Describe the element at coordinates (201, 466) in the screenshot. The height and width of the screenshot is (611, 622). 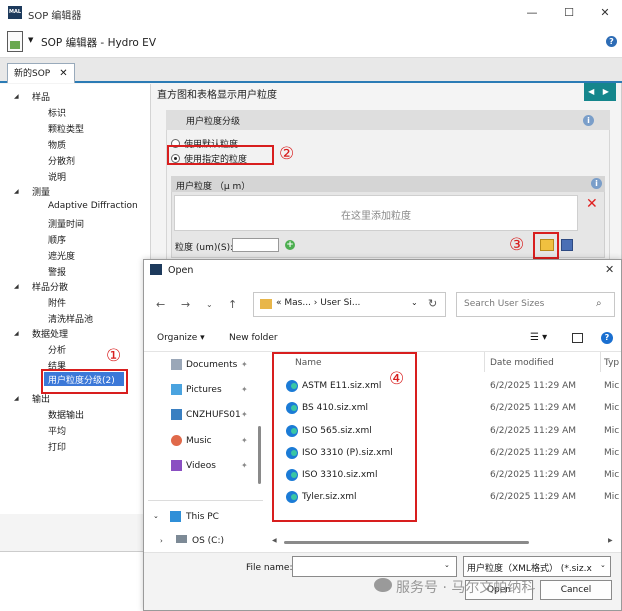
I see `nav-videos: Videos` at that location.